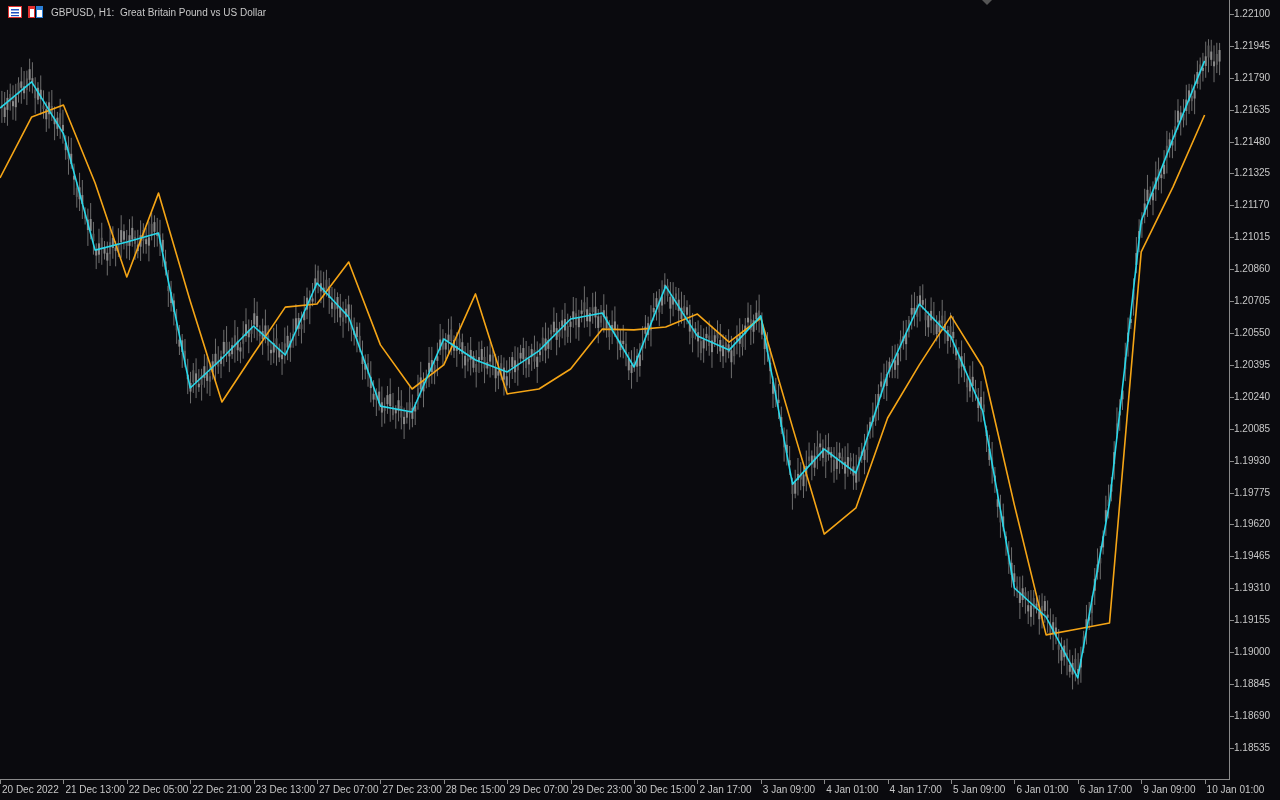  I want to click on time-label: 20 Dec 2022, so click(30, 790).